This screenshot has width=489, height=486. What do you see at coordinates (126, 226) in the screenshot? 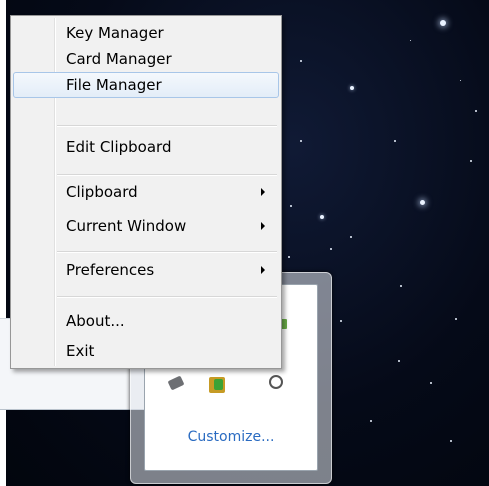
I see `menu-item-label: Current Window` at bounding box center [126, 226].